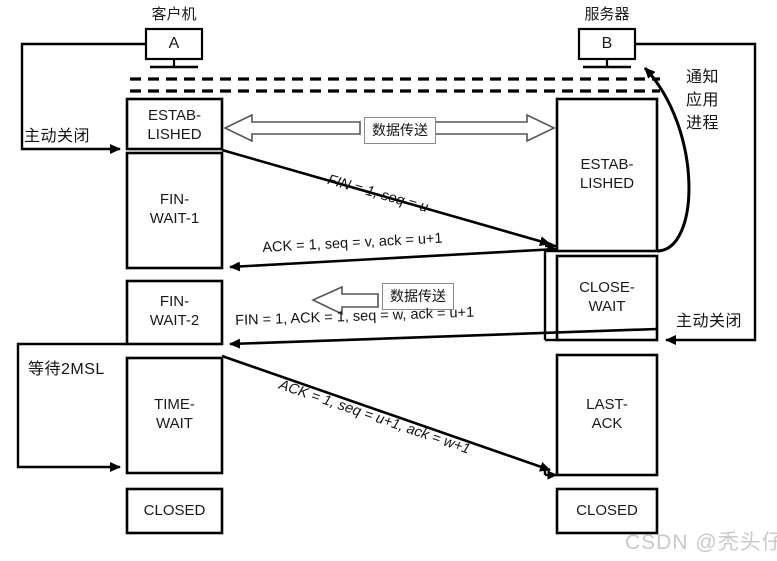 This screenshot has width=777, height=561. Describe the element at coordinates (400, 130) in the screenshot. I see `data-transfer-chip-top: 数据传送` at that location.